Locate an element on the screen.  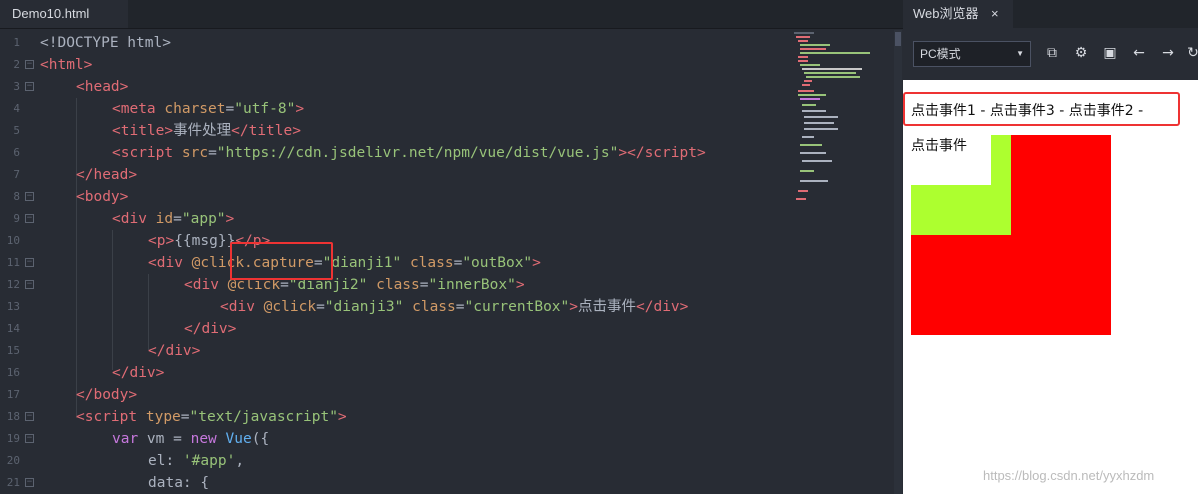
line-number: 20 is located at coordinates (13, 460).